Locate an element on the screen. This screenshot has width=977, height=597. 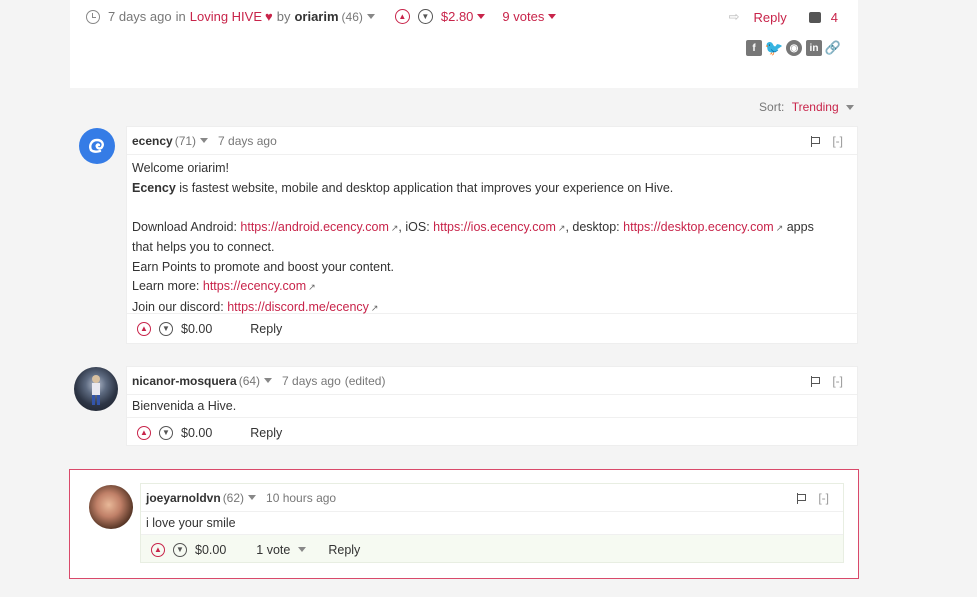
twitter-icon: 🐦 is located at coordinates (774, 48).